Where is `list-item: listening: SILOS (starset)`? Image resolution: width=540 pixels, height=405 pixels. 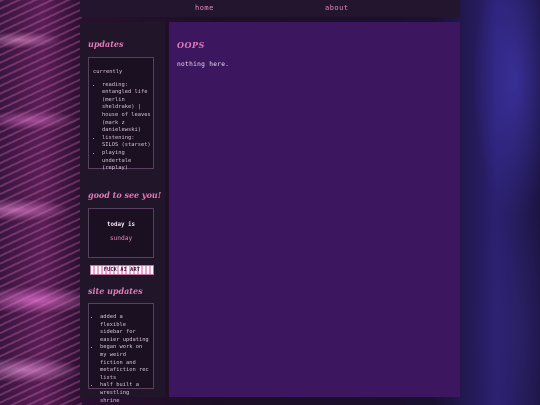
list-item: listening: SILOS (starset) is located at coordinates (127, 142).